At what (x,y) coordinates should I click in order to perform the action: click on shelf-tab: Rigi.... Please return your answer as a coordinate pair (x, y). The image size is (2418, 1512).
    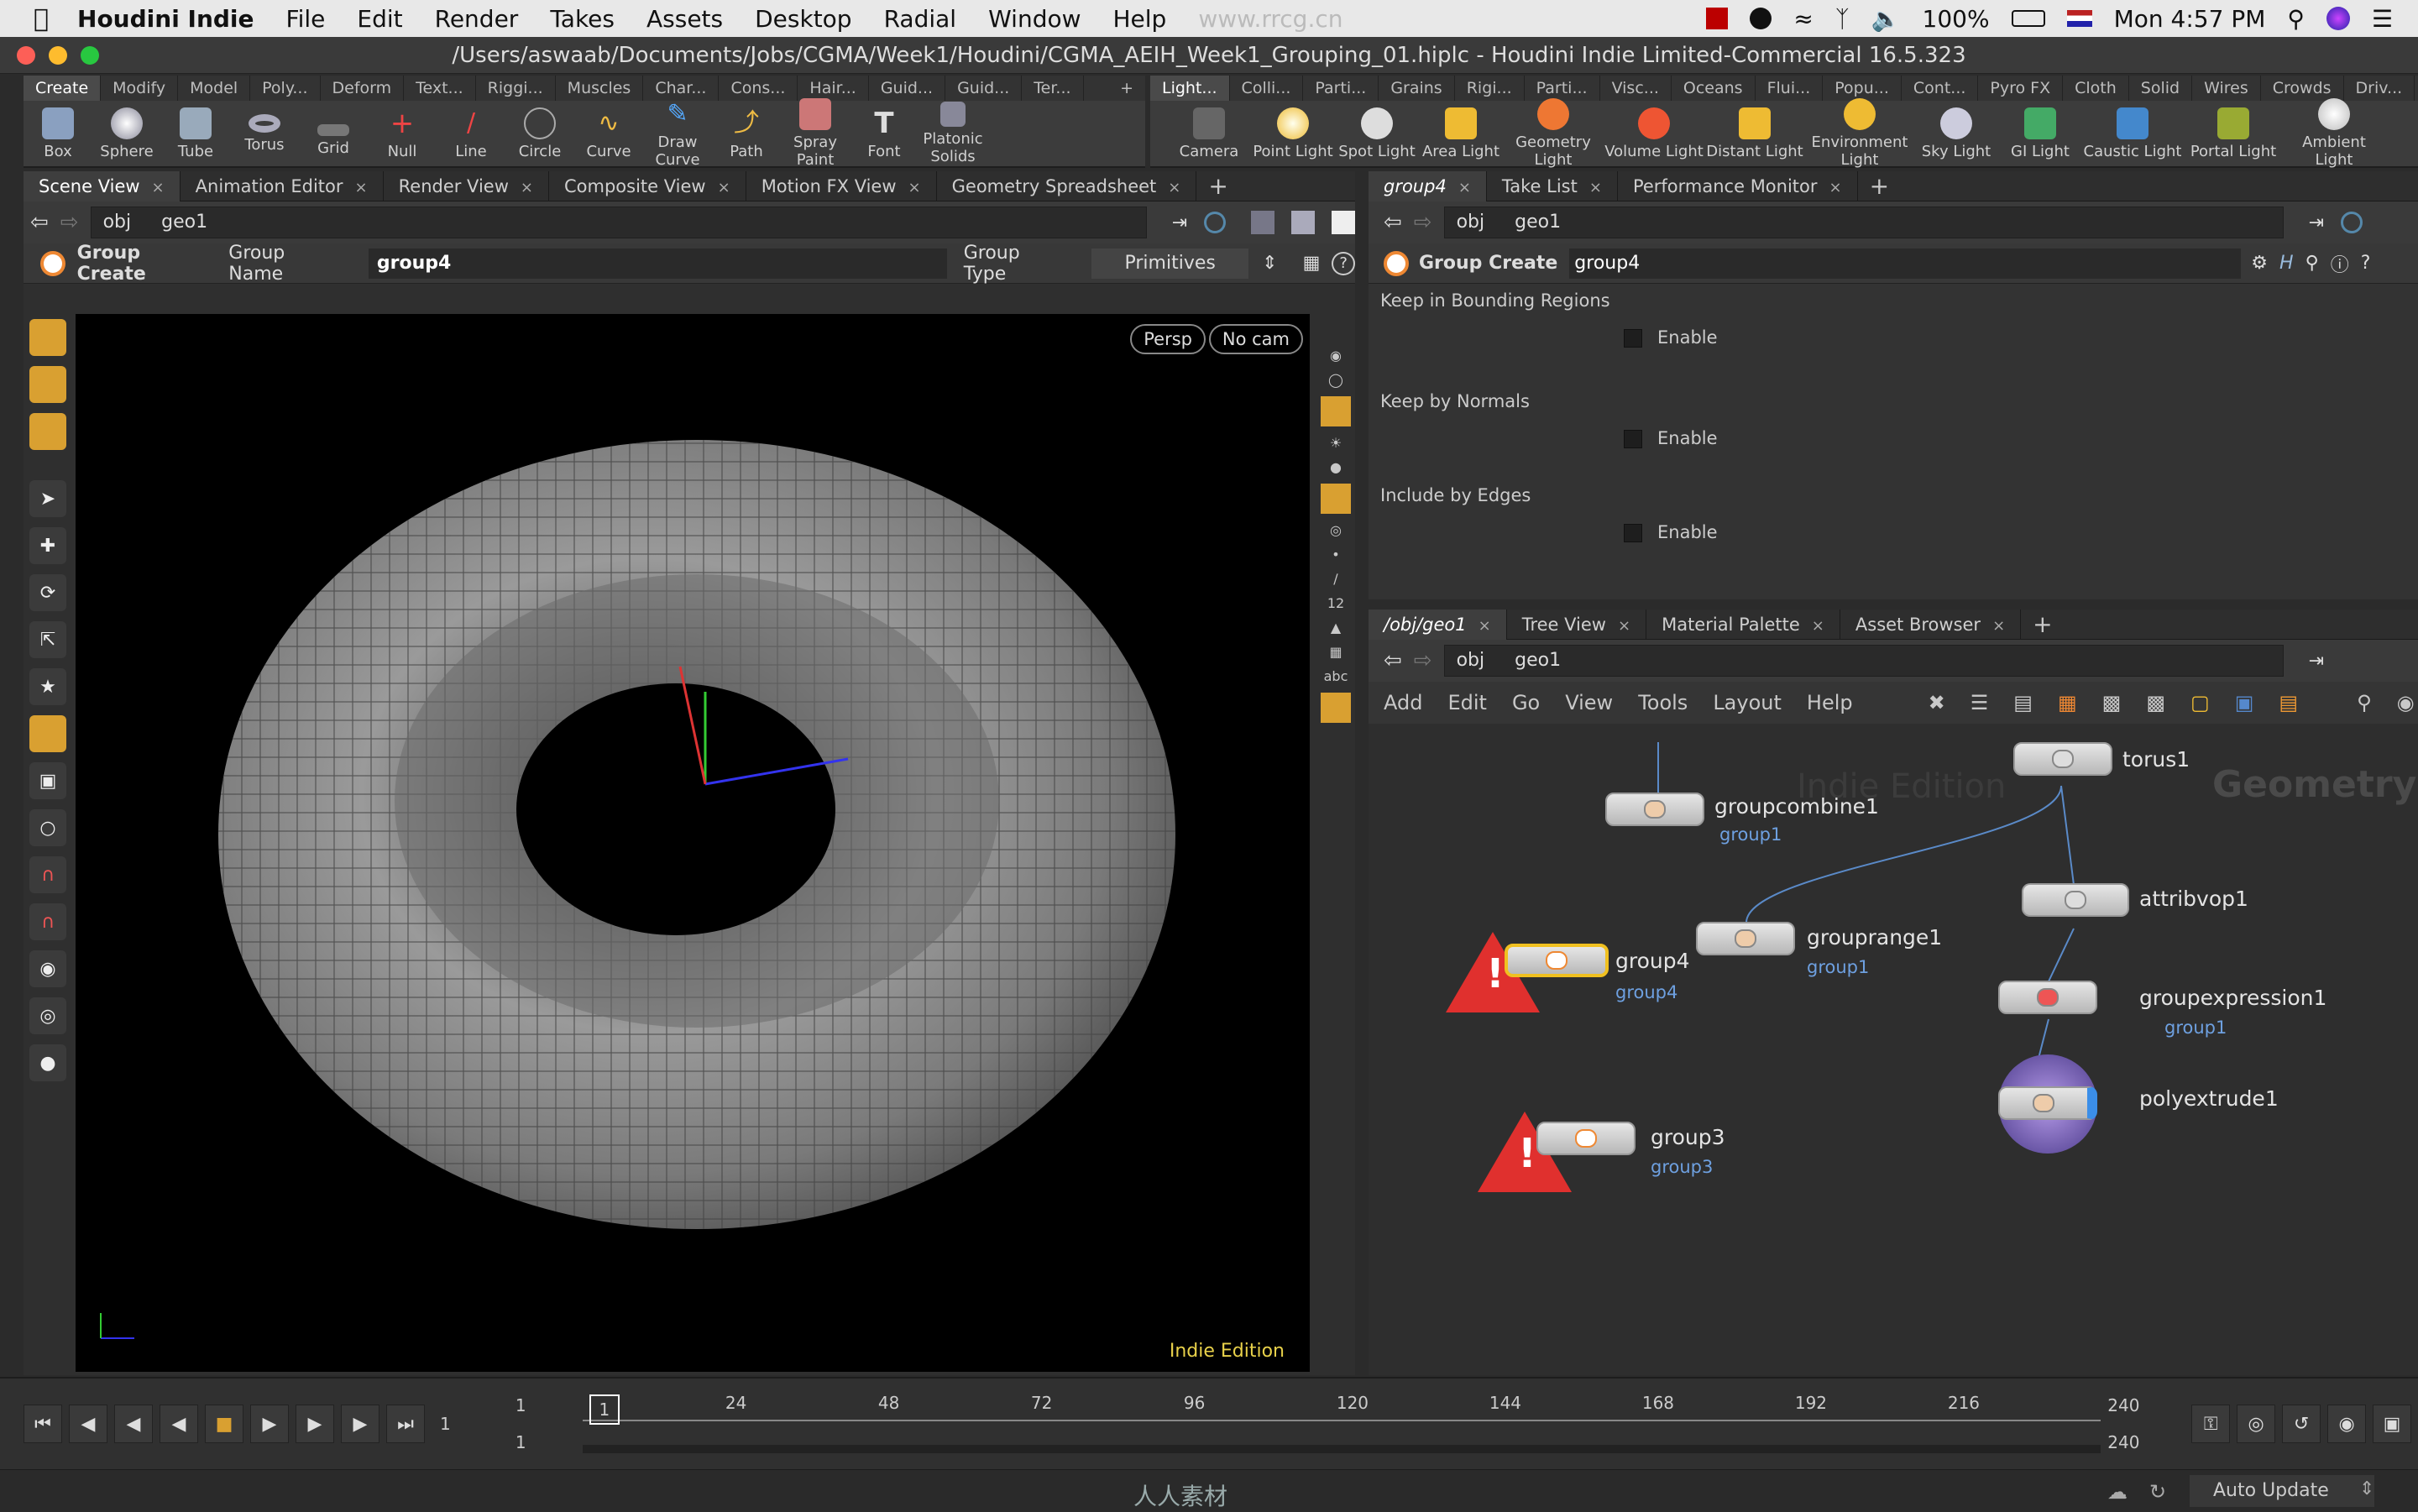
    Looking at the image, I should click on (1490, 88).